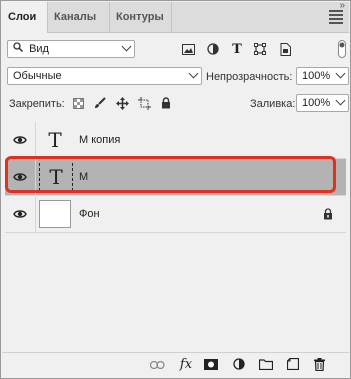 The height and width of the screenshot is (379, 351). I want to click on lock-transparency-icon, so click(78, 103).